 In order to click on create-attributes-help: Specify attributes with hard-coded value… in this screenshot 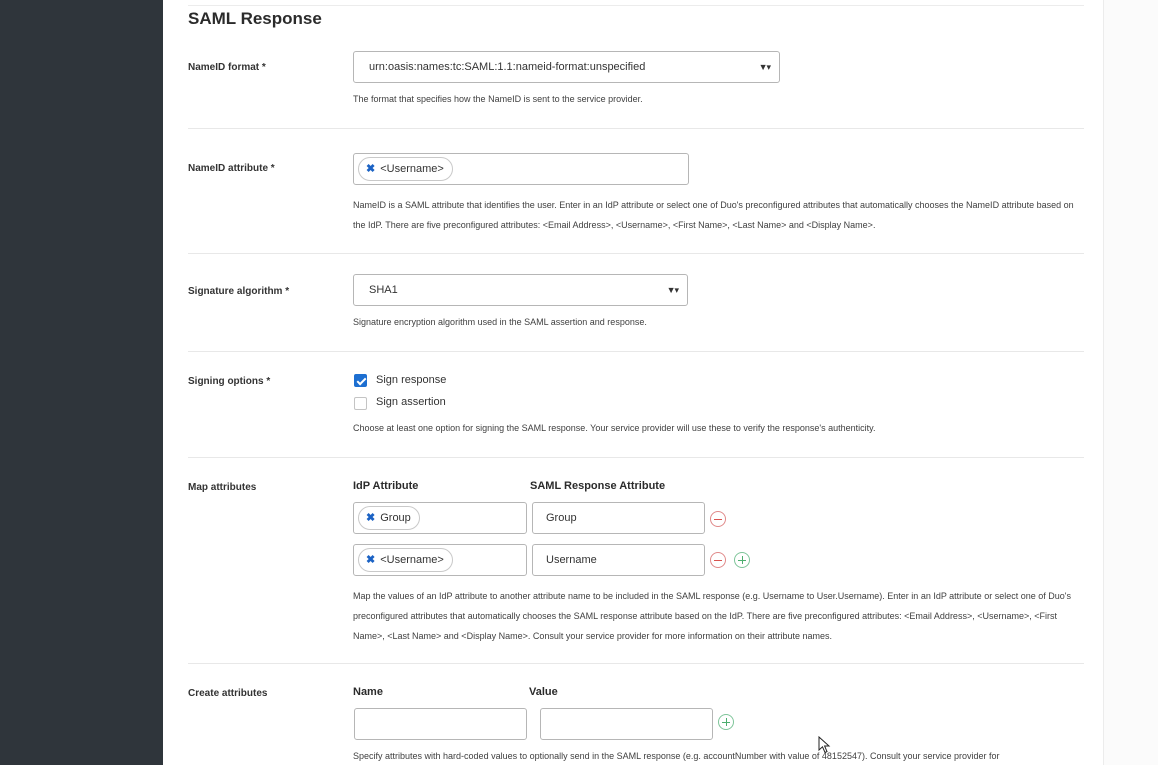, I will do `click(676, 756)`.